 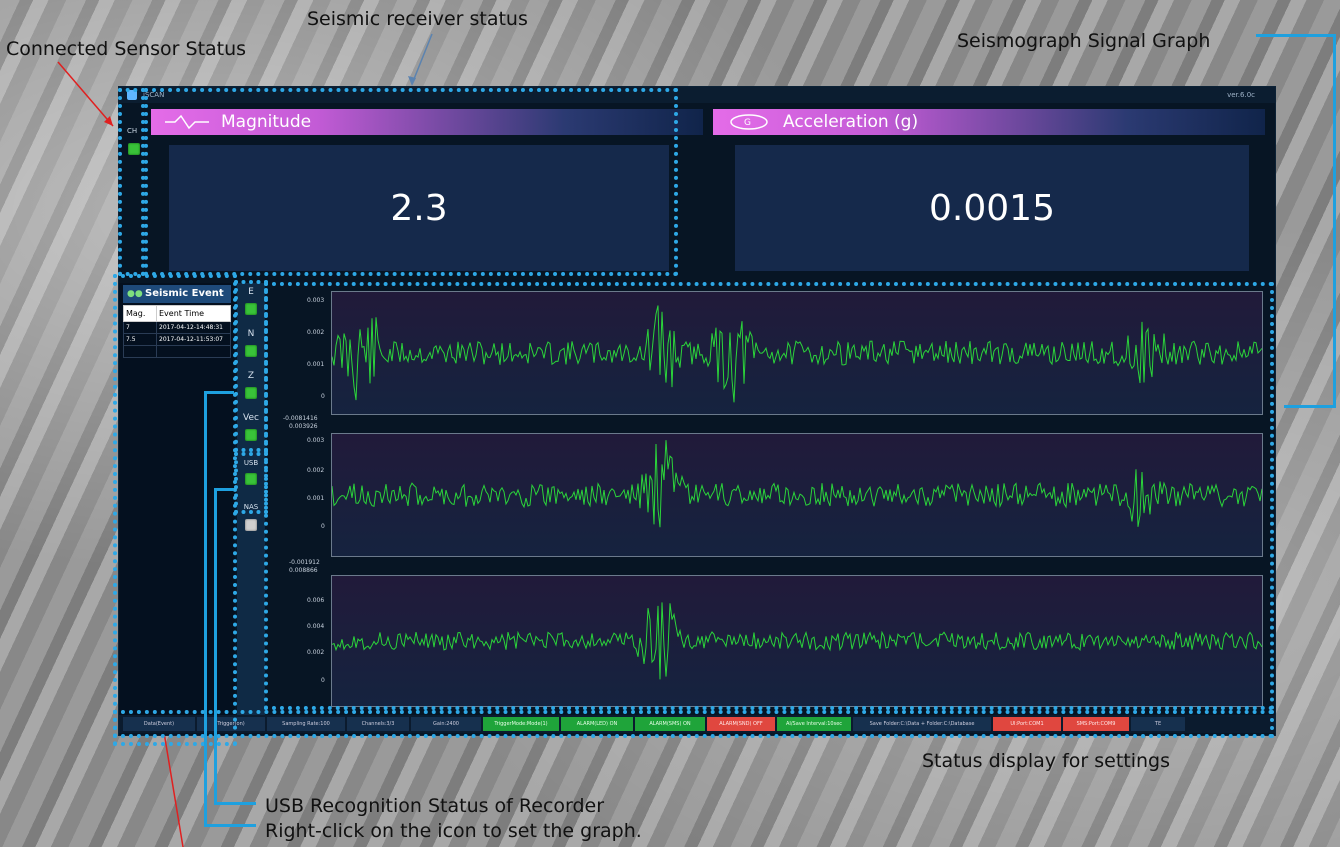 I want to click on svg-text: G, so click(x=747, y=123).